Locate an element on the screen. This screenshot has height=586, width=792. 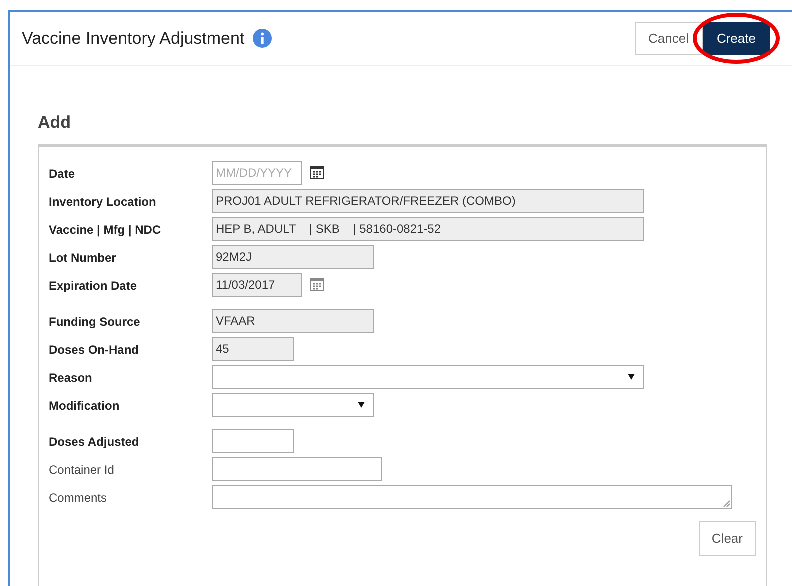
text-field: 45 is located at coordinates (253, 348).